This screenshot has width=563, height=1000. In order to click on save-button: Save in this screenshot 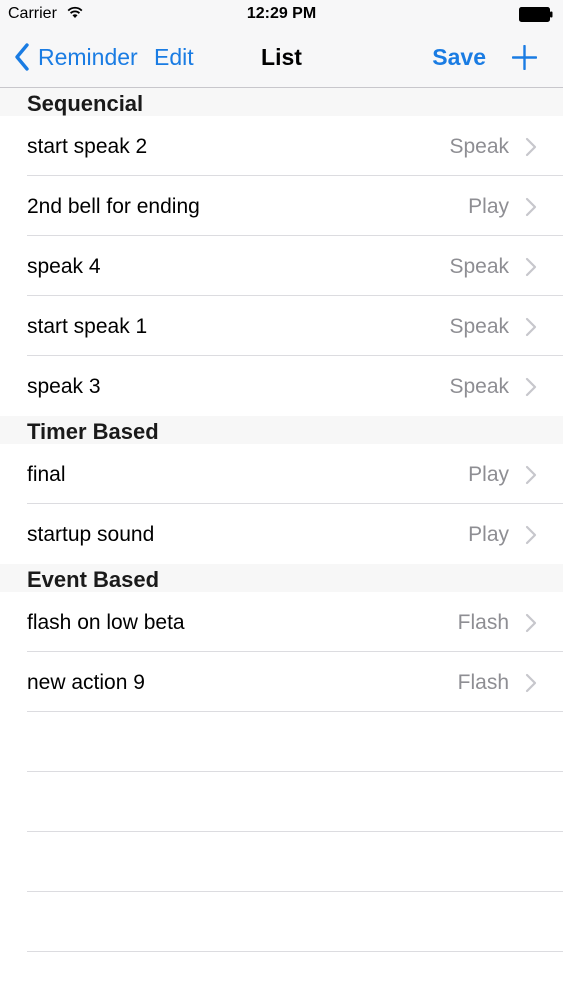, I will do `click(459, 57)`.